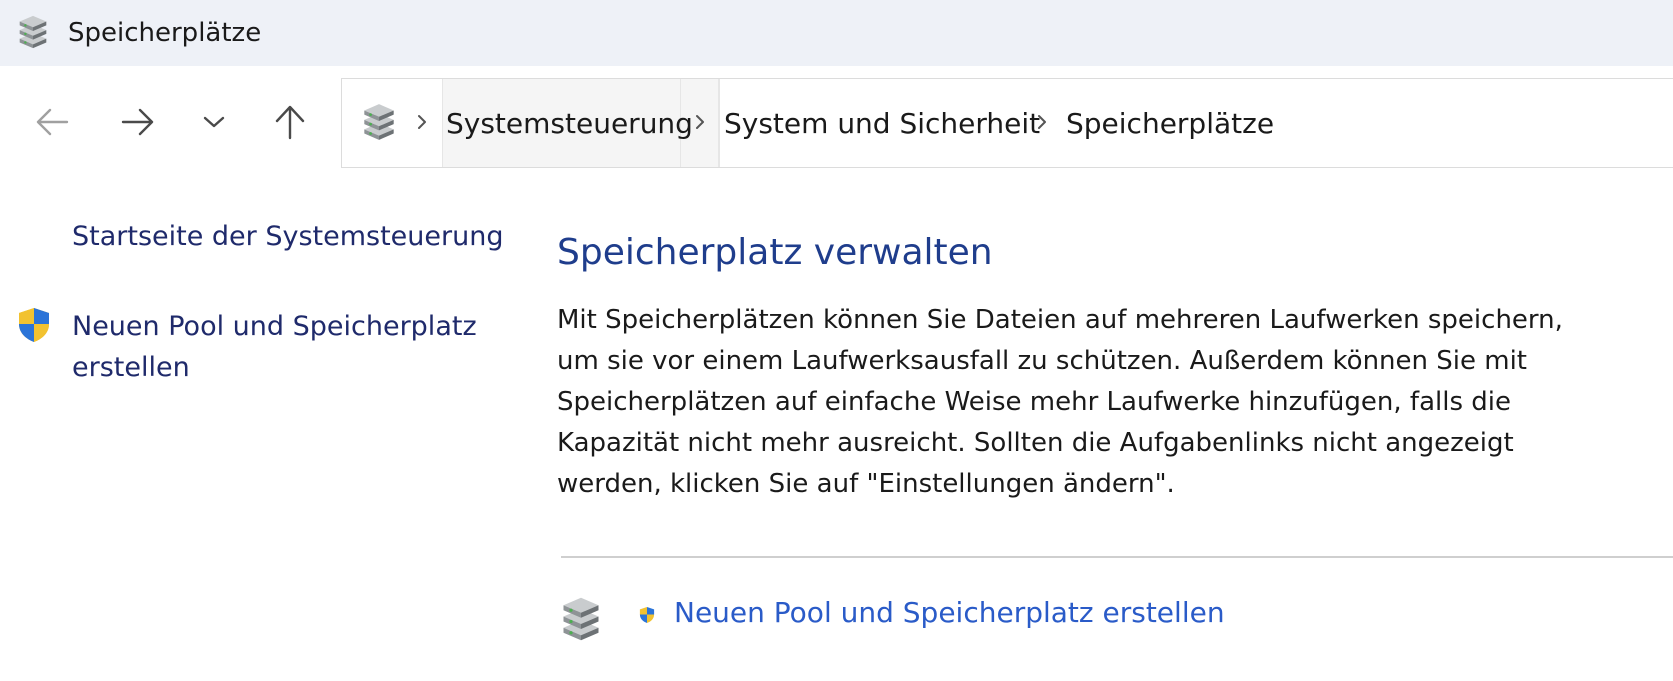  I want to click on recent-locations-button, so click(214, 122).